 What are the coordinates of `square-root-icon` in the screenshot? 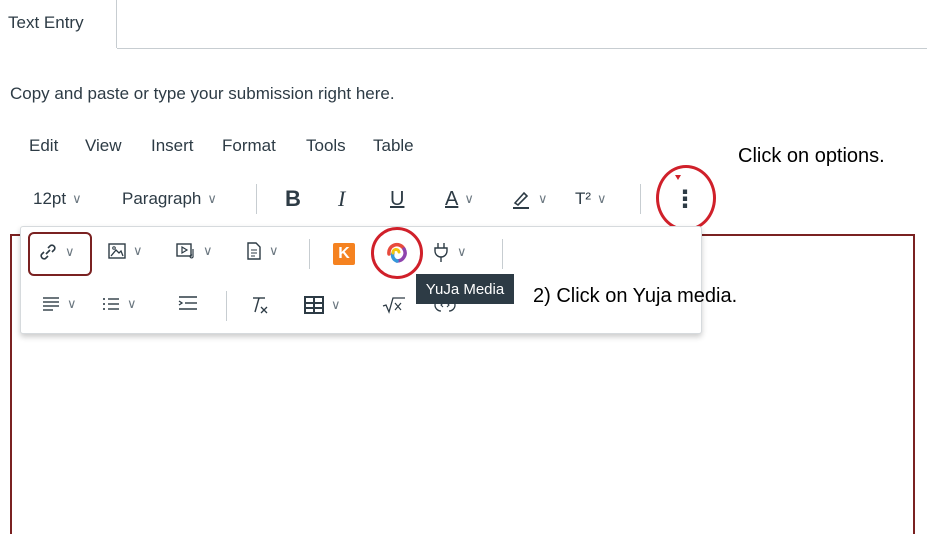 It's located at (393, 305).